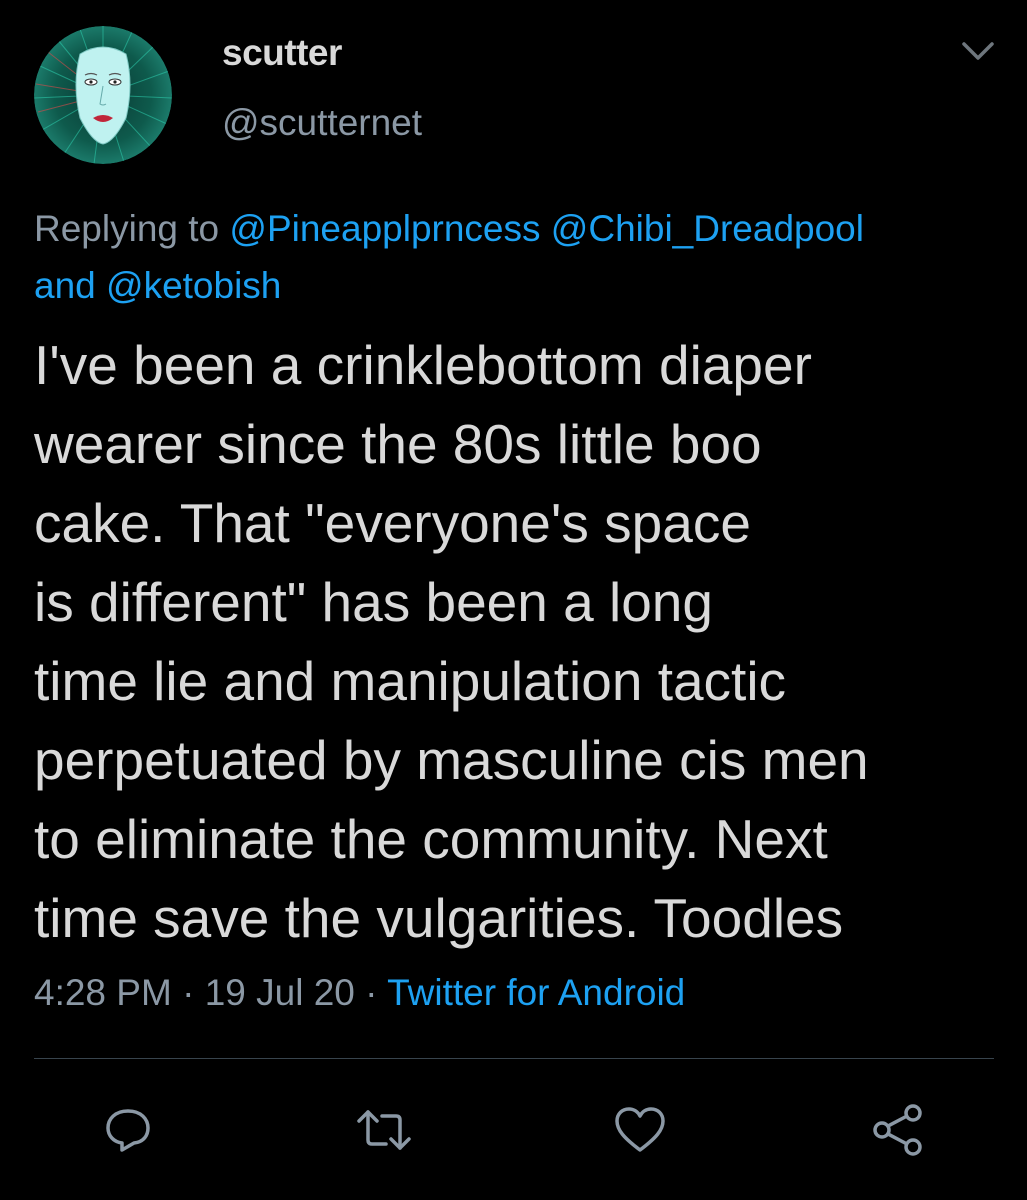 This screenshot has height=1200, width=1027. I want to click on avatar, so click(103, 95).